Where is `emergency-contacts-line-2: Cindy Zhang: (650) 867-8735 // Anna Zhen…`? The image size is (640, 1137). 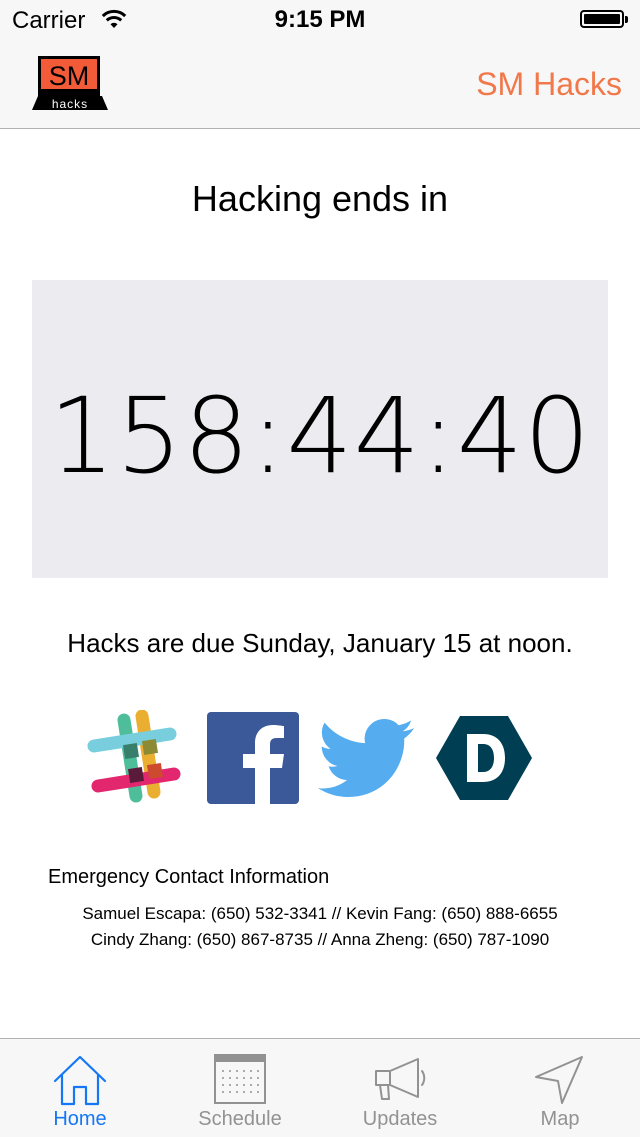
emergency-contacts-line-2: Cindy Zhang: (650) 867-8735 // Anna Zhen… is located at coordinates (320, 939).